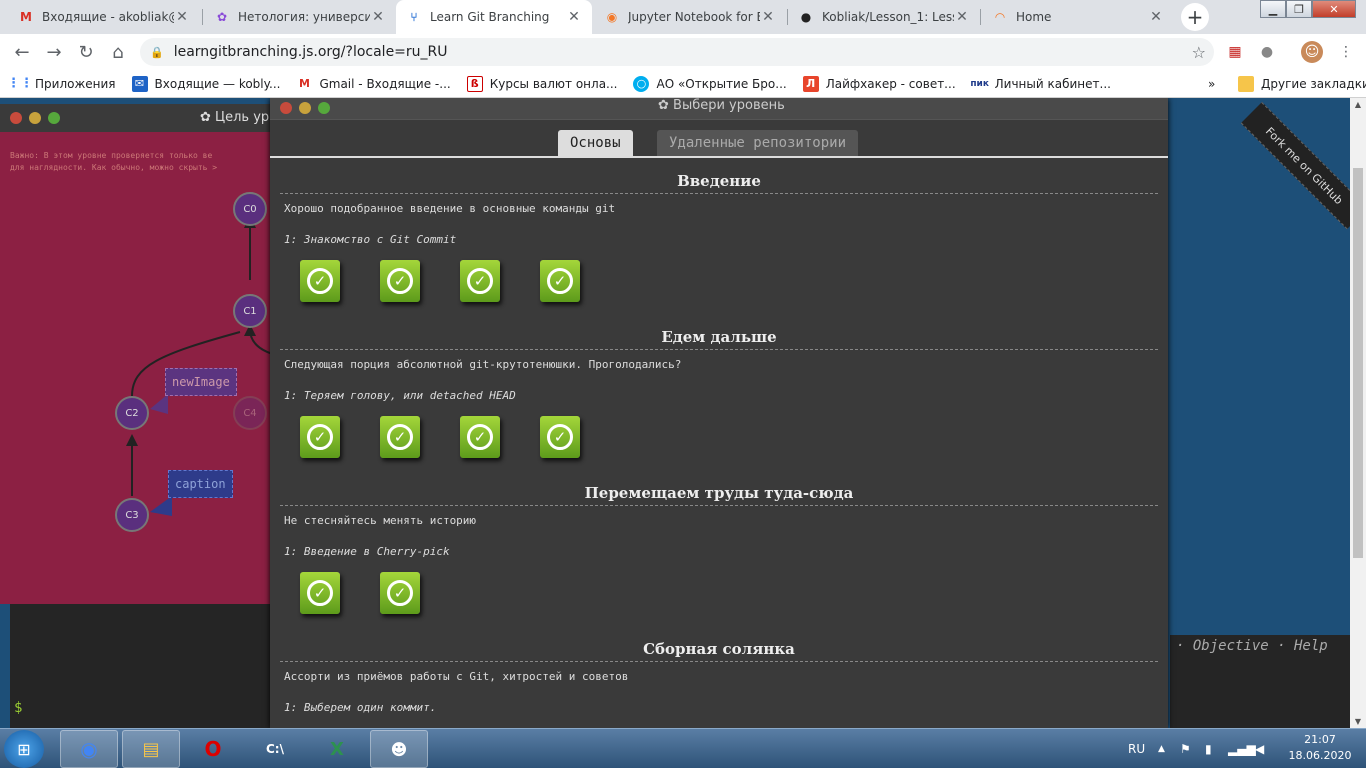 Image resolution: width=1366 pixels, height=768 pixels. I want to click on tab-home: ◠ Home ✕, so click(1078, 17).